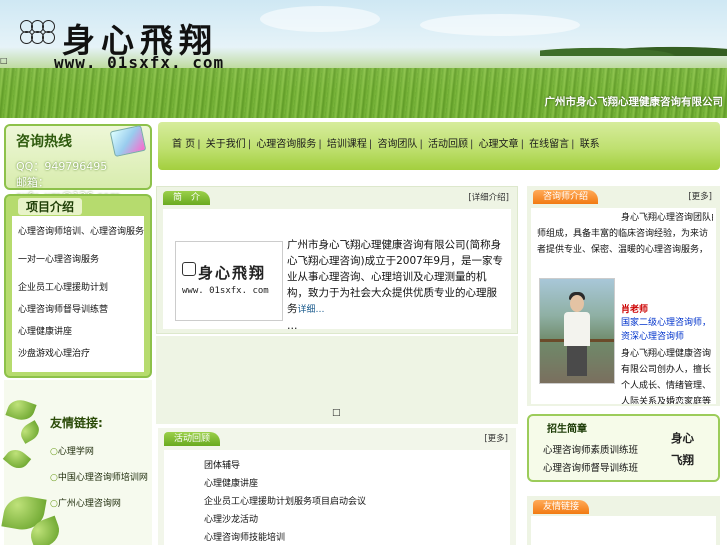  I want to click on center-marker: □, so click(336, 413).